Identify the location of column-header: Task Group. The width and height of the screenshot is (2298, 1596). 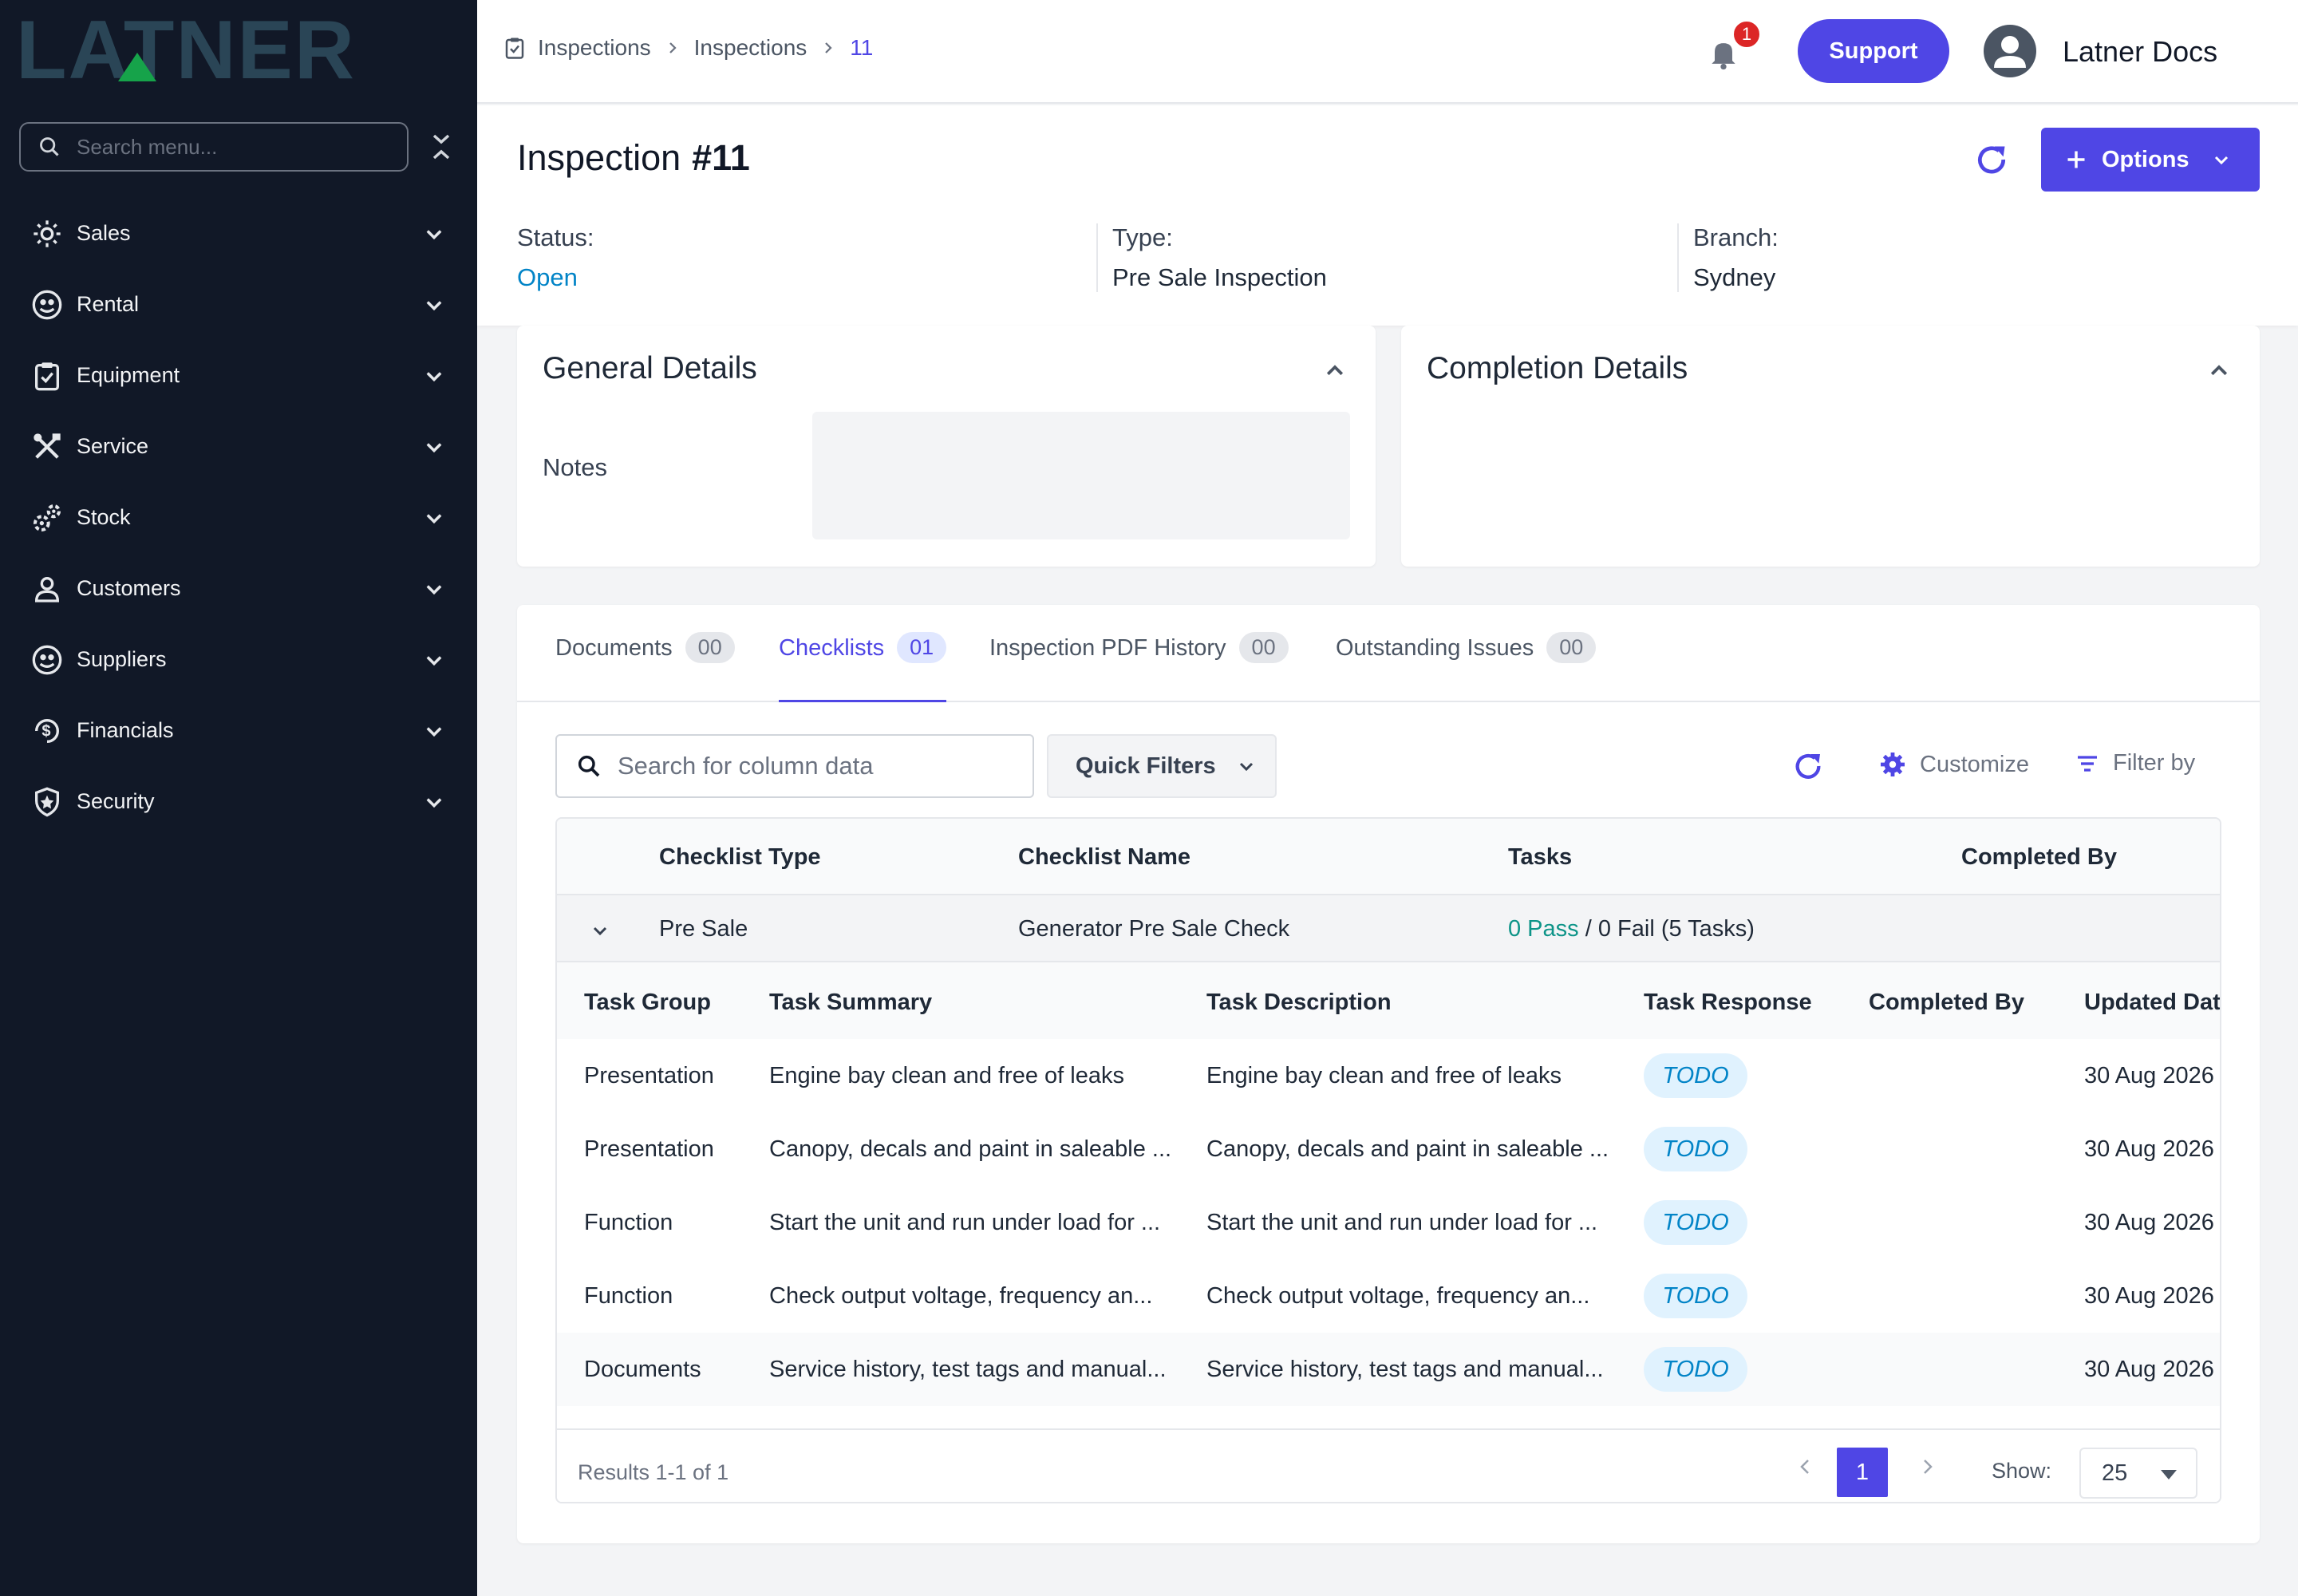
(647, 1003).